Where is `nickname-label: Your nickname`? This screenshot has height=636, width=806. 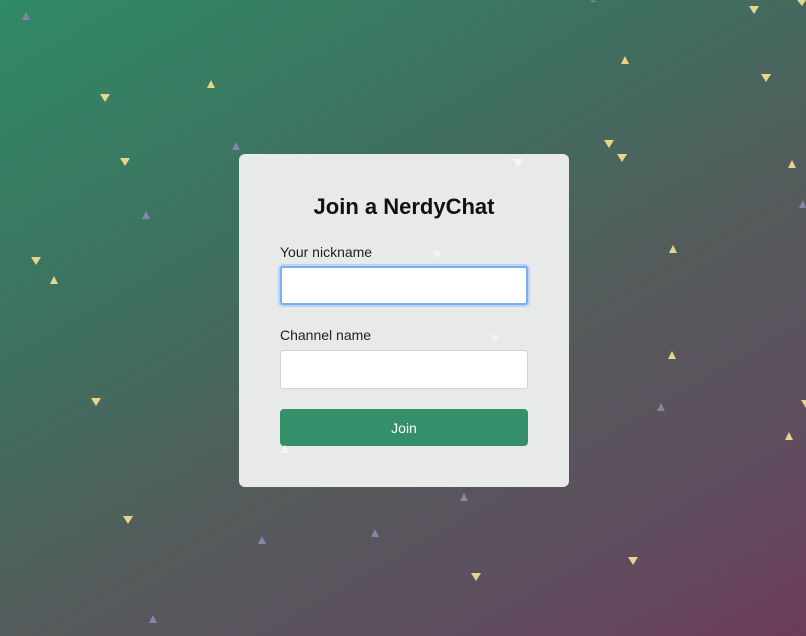 nickname-label: Your nickname is located at coordinates (326, 252).